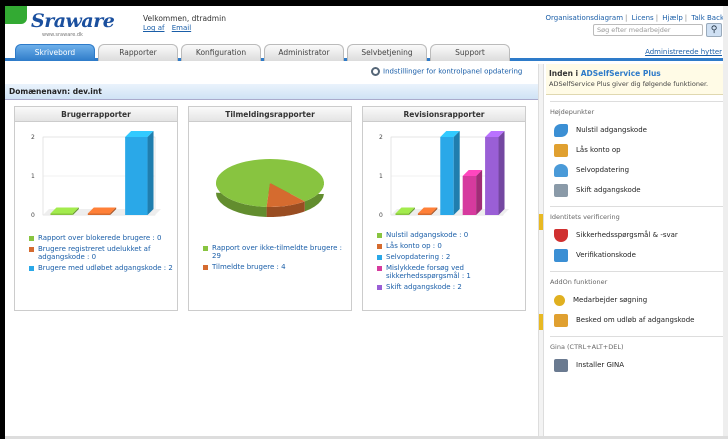  Describe the element at coordinates (561, 235) in the screenshot. I see `shield-icon` at that location.